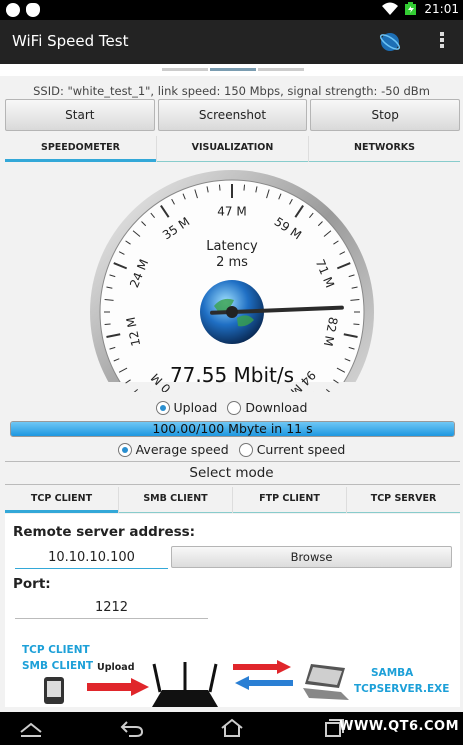  Describe the element at coordinates (301, 449) in the screenshot. I see `current-speed-label: Current speed` at that location.